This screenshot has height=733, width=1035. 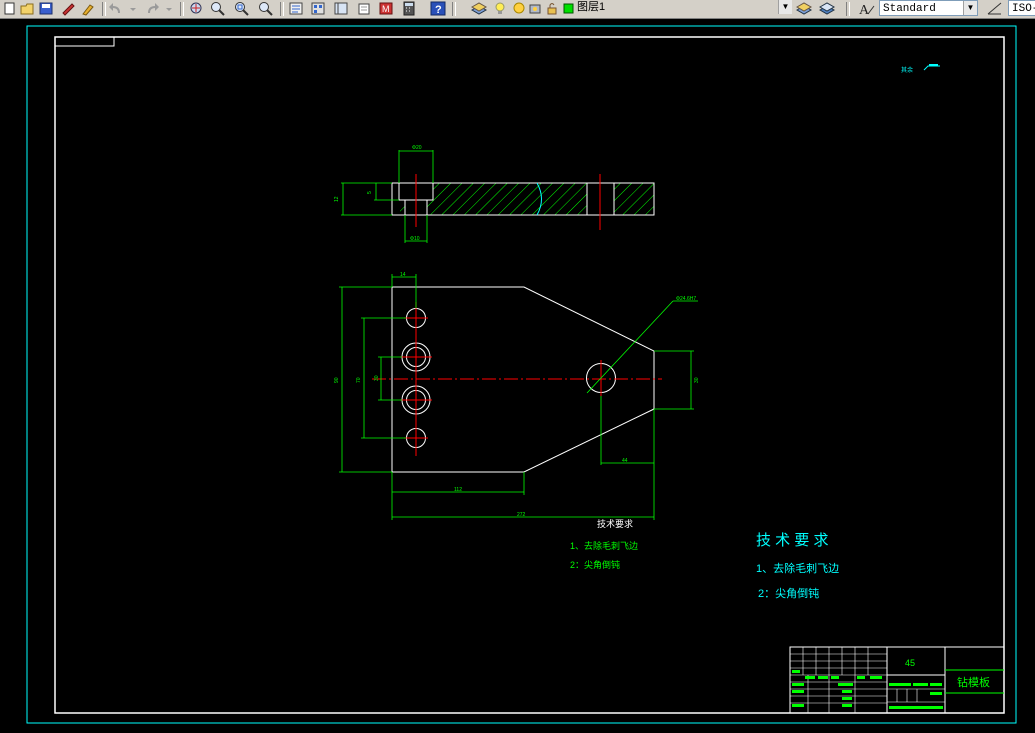 What do you see at coordinates (10, 8) in the screenshot?
I see `new-file-icon` at bounding box center [10, 8].